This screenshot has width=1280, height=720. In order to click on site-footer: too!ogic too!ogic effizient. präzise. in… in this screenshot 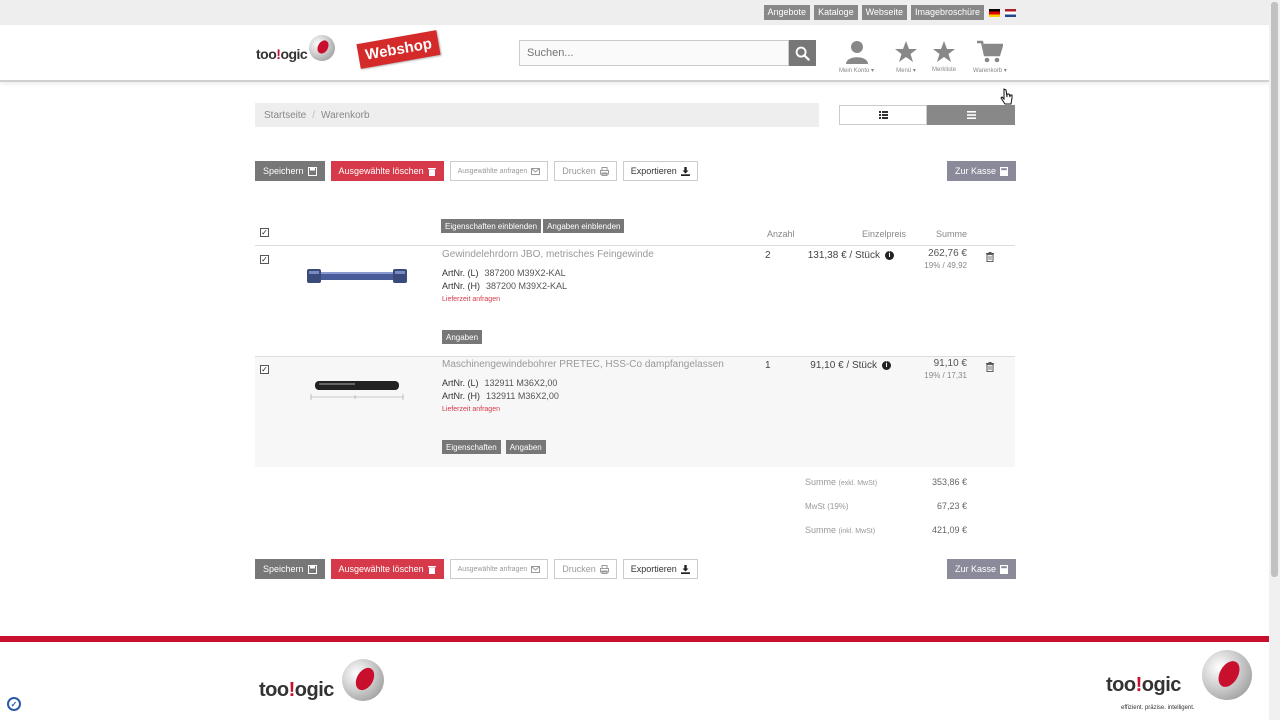, I will do `click(634, 681)`.